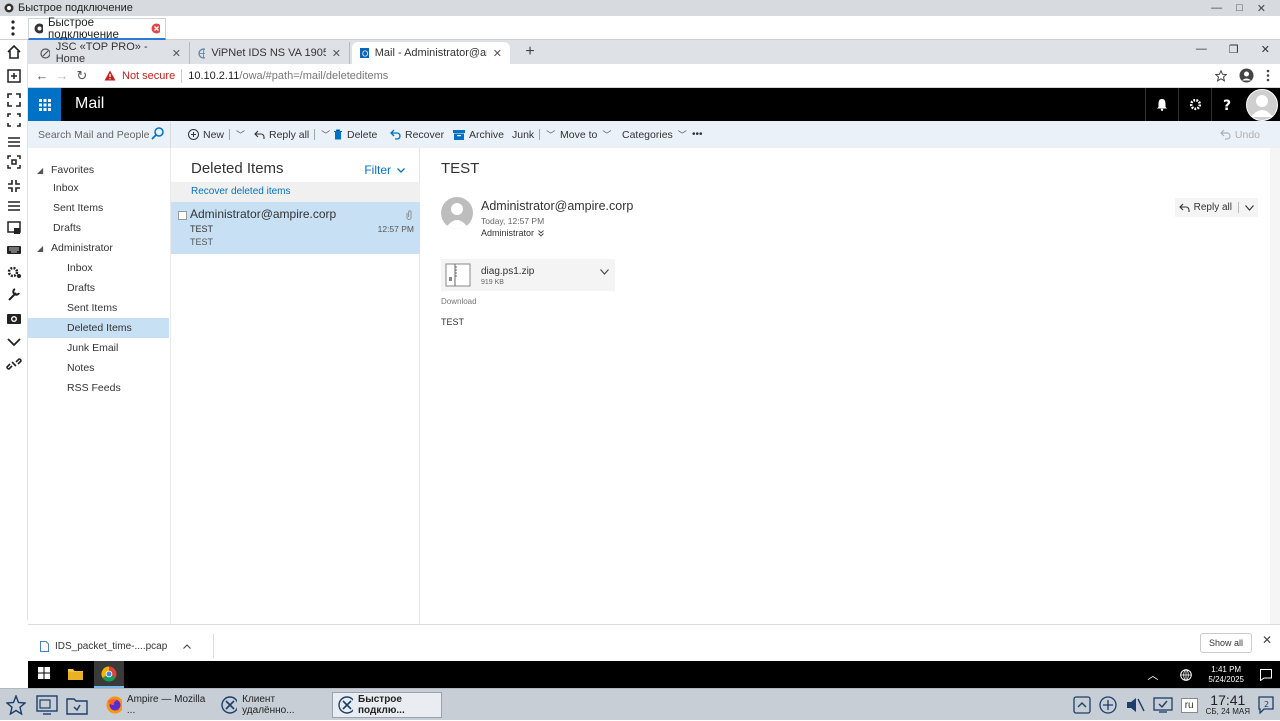 The width and height of the screenshot is (1280, 721). Describe the element at coordinates (98, 228) in the screenshot. I see `folder-favorites-drafts: Drafts` at that location.